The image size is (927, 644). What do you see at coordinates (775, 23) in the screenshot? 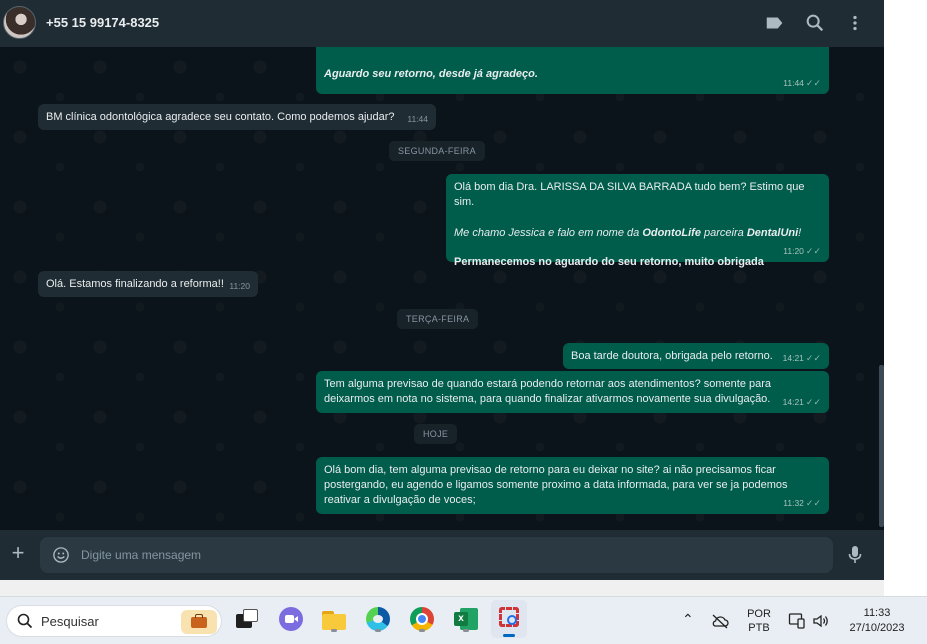
I see `label-icon` at bounding box center [775, 23].